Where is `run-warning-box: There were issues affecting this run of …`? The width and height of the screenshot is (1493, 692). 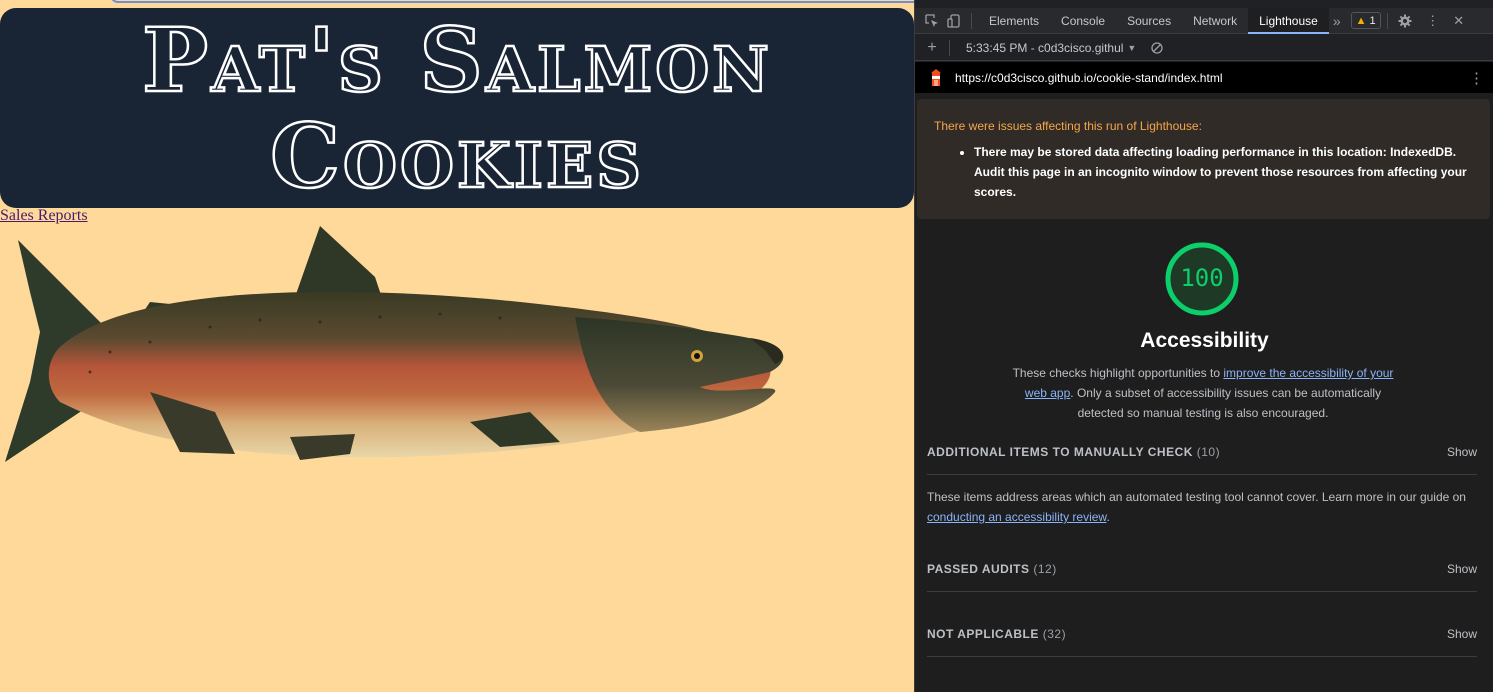
run-warning-box: There were issues affecting this run of … is located at coordinates (1203, 159).